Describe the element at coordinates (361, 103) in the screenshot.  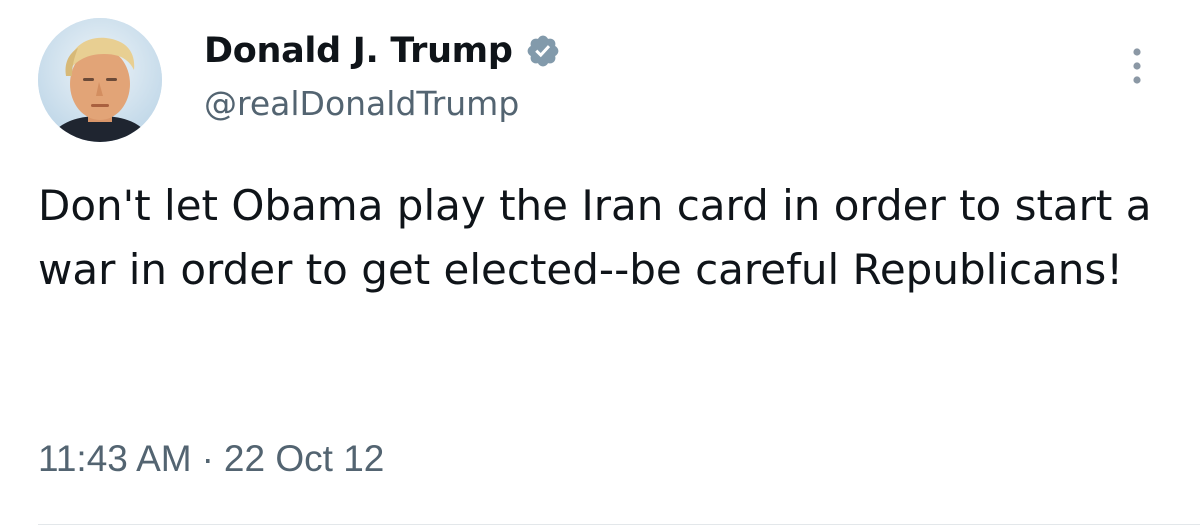
I see `author-handle: @realDonaldTrump` at that location.